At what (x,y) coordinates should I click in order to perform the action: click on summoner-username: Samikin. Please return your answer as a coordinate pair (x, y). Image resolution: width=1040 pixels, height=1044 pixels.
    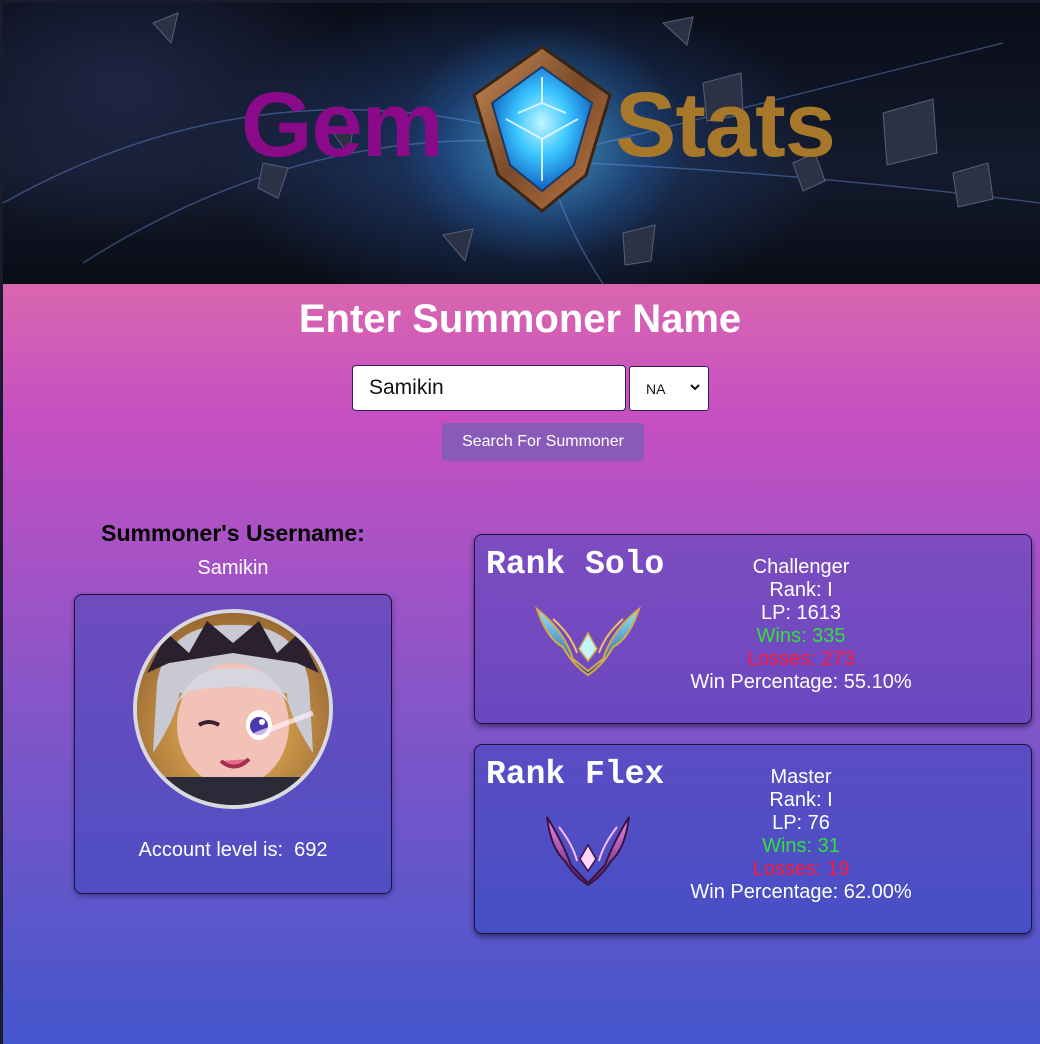
    Looking at the image, I should click on (233, 568).